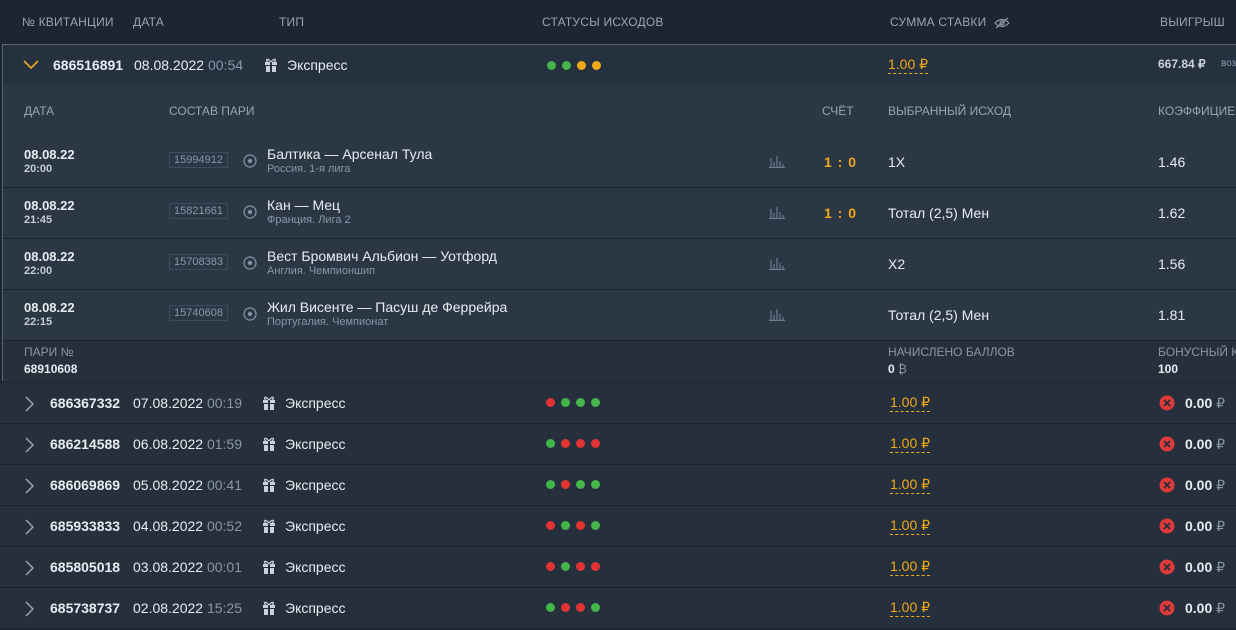 The image size is (1236, 630). Describe the element at coordinates (168, 526) in the screenshot. I see `receipt-date: 04.08.2022` at that location.